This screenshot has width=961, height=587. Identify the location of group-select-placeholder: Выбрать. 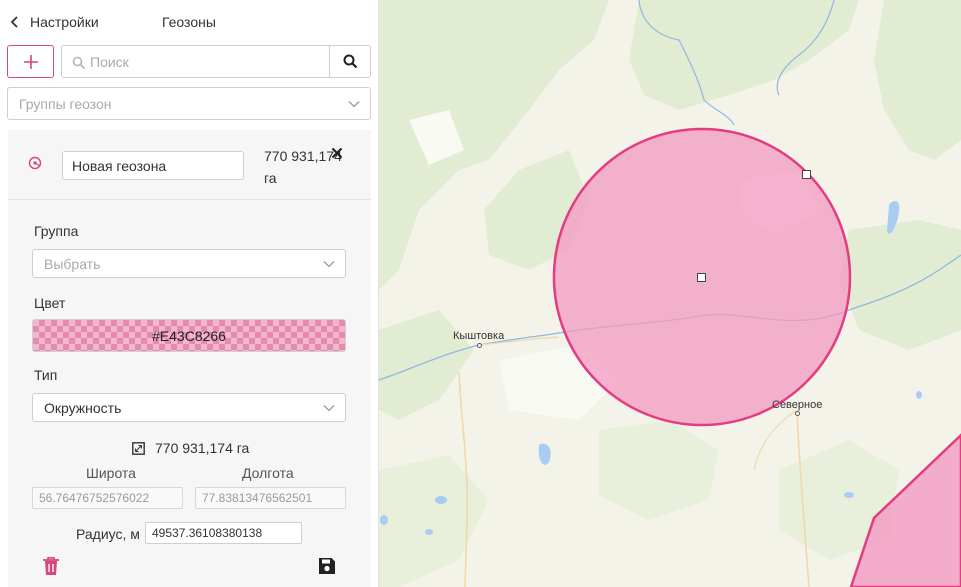
(72, 263).